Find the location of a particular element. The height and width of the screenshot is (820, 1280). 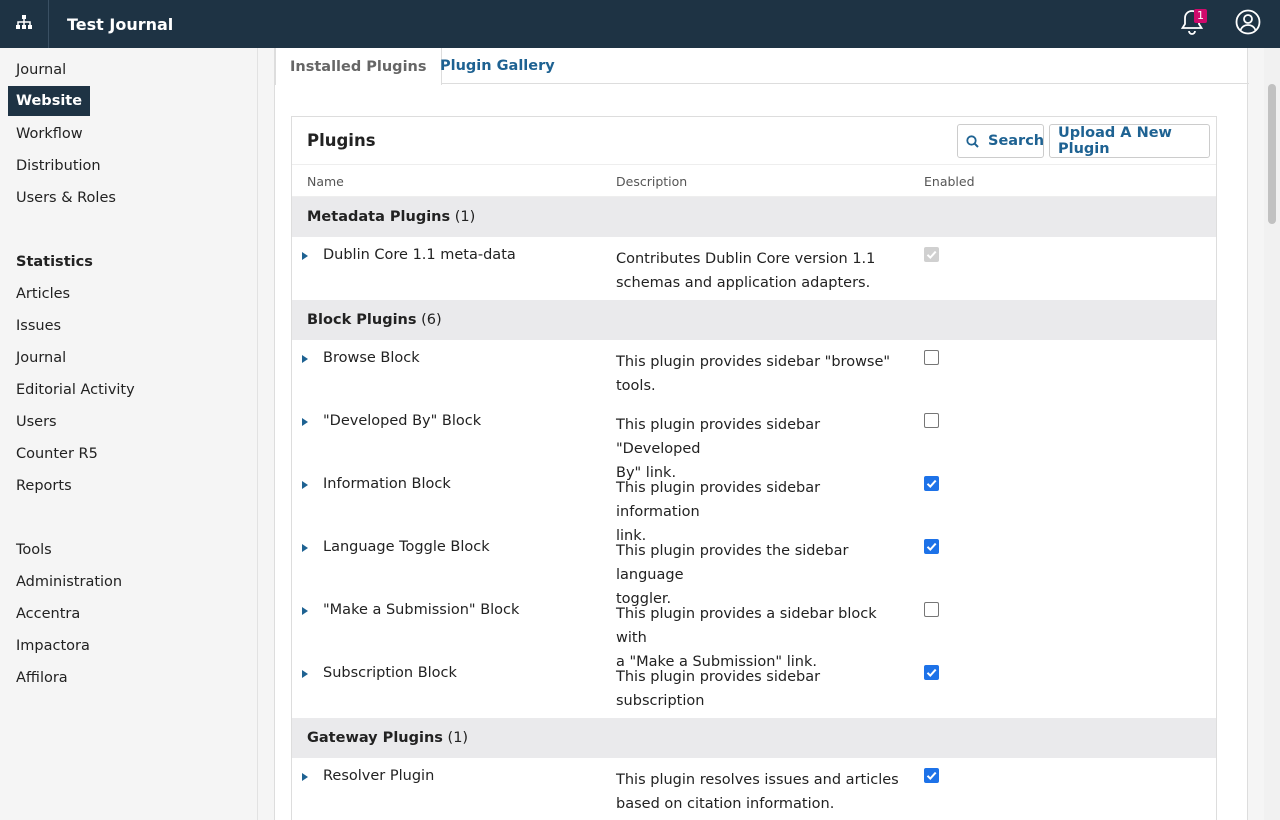

upload-plugin-button: Upload A New Plugin is located at coordinates (1129, 141).